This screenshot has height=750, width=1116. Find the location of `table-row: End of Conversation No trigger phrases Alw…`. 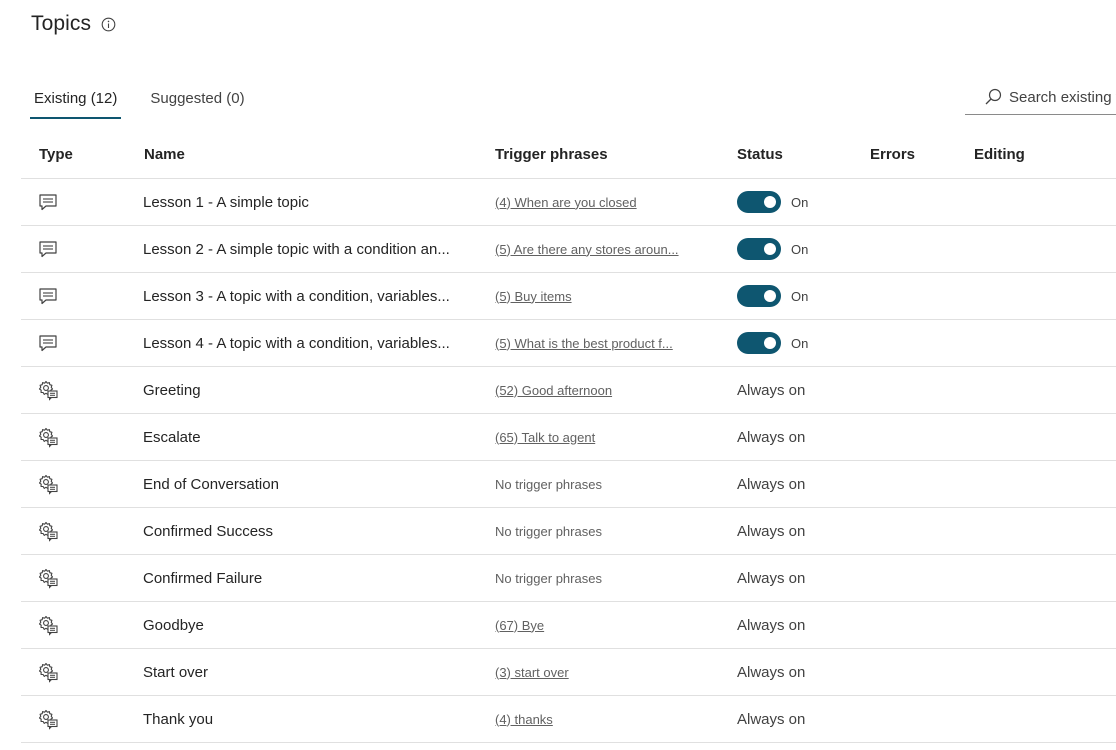

table-row: End of Conversation No trigger phrases Alw… is located at coordinates (568, 484).